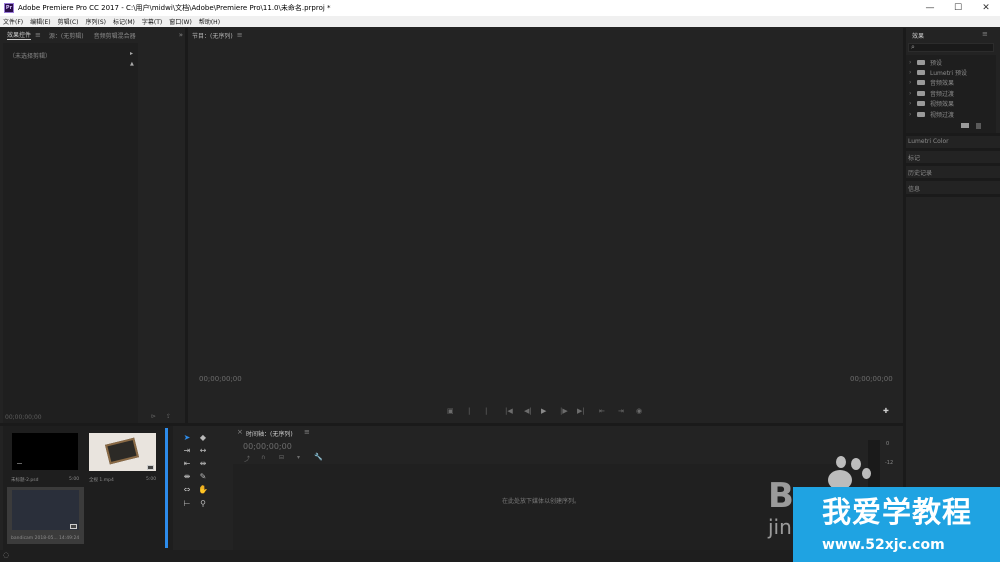 This screenshot has width=1000, height=562. What do you see at coordinates (187, 489) in the screenshot?
I see `rate-stretch-tool-icon: ⇔` at bounding box center [187, 489].